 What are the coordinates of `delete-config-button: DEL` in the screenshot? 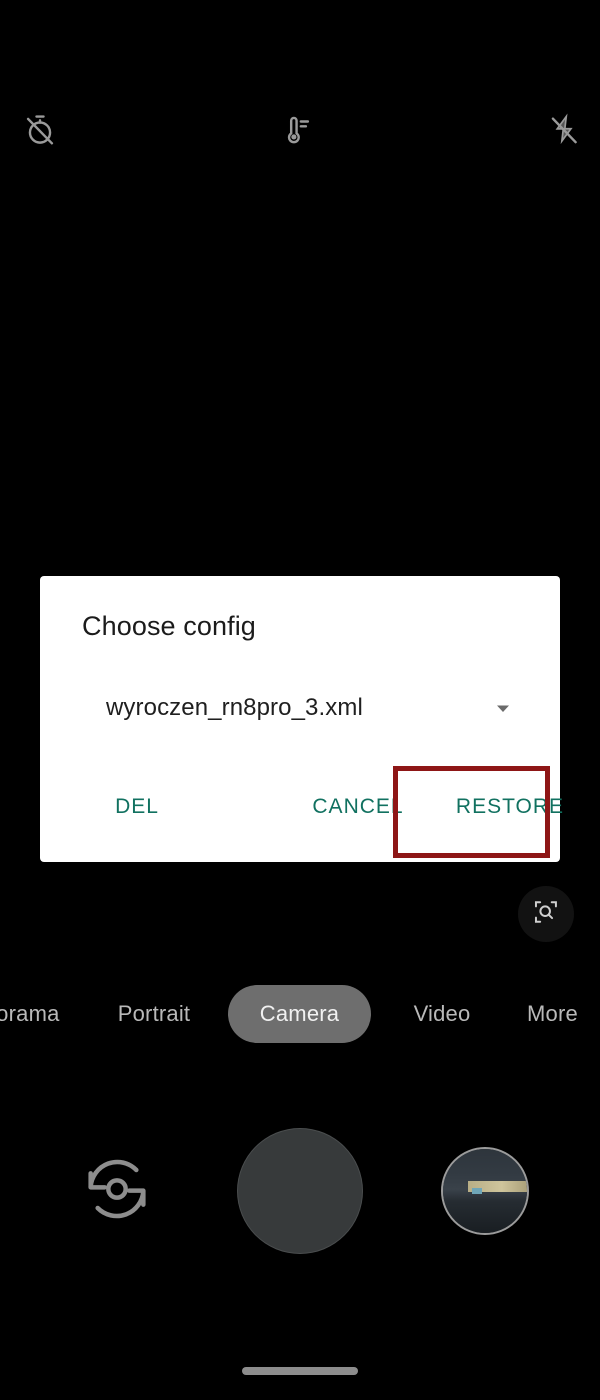 It's located at (137, 807).